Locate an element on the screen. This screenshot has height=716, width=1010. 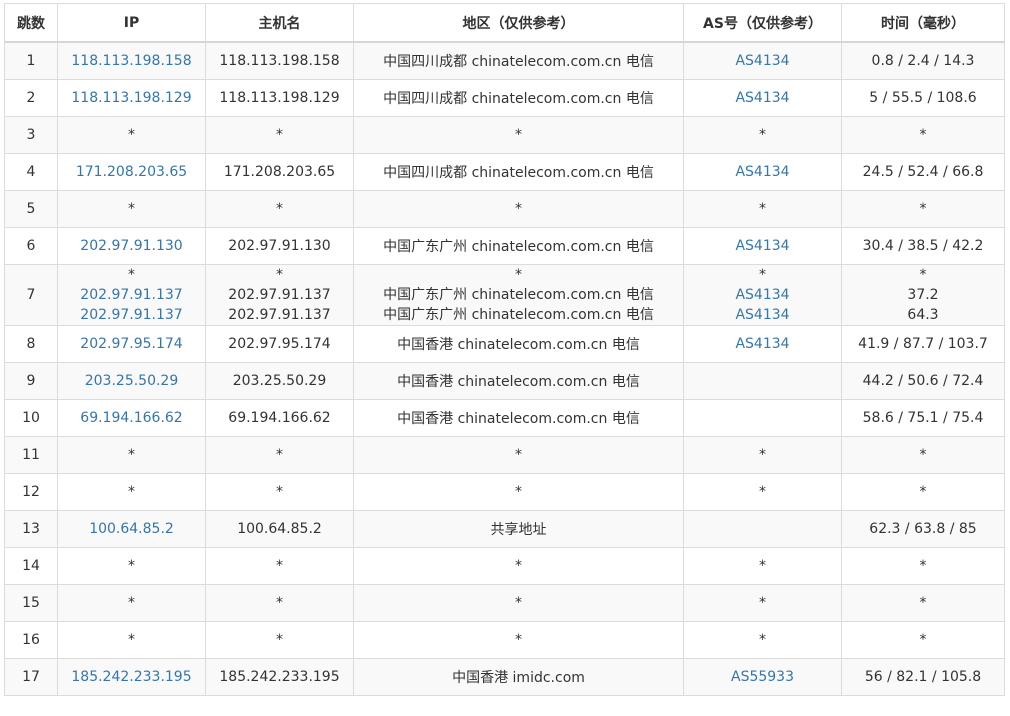
table-row: 5 * * * * * is located at coordinates (504, 209).